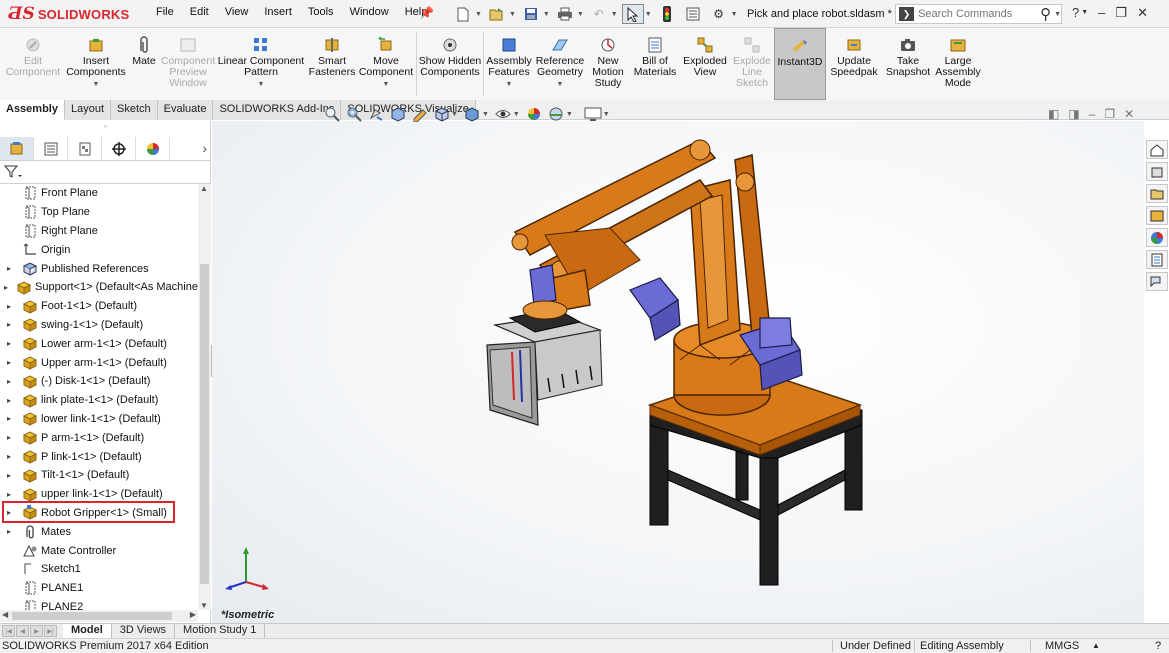 Image resolution: width=1169 pixels, height=653 pixels. Describe the element at coordinates (509, 64) in the screenshot. I see `assembly-features-button: Assembly Features ▼` at that location.